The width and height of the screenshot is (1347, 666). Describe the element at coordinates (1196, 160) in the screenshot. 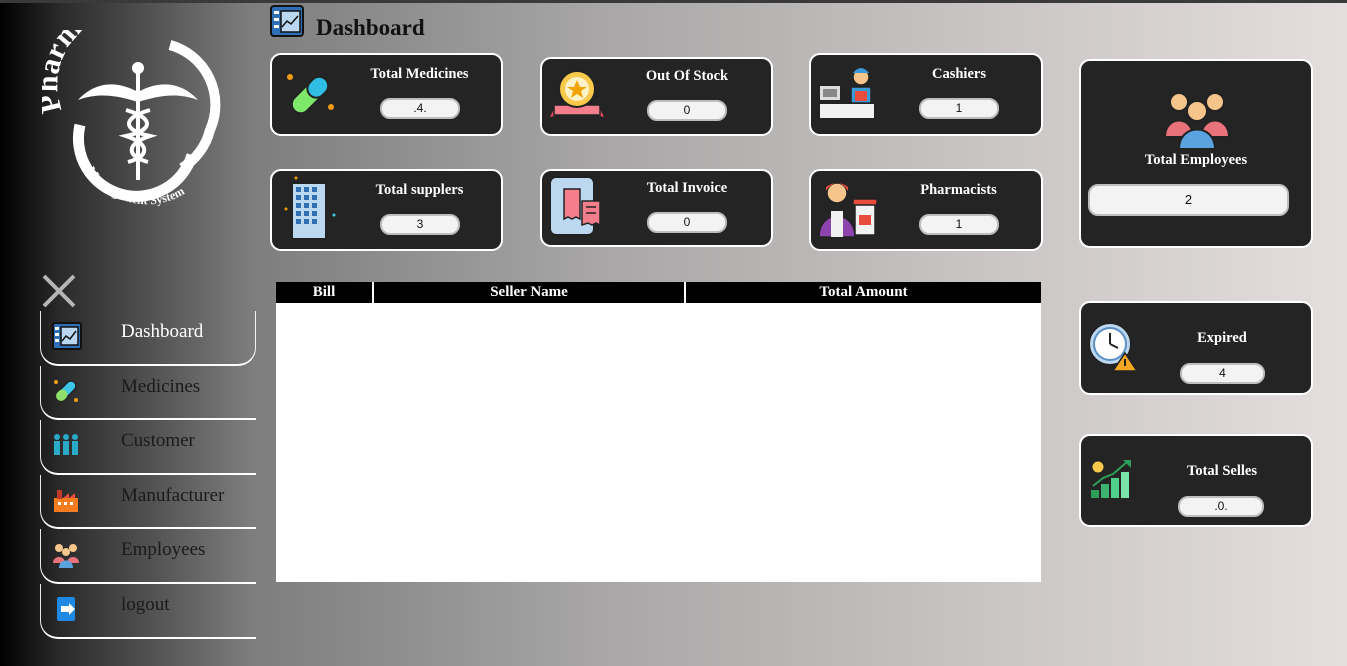

I see `card-title: Total Employees` at that location.